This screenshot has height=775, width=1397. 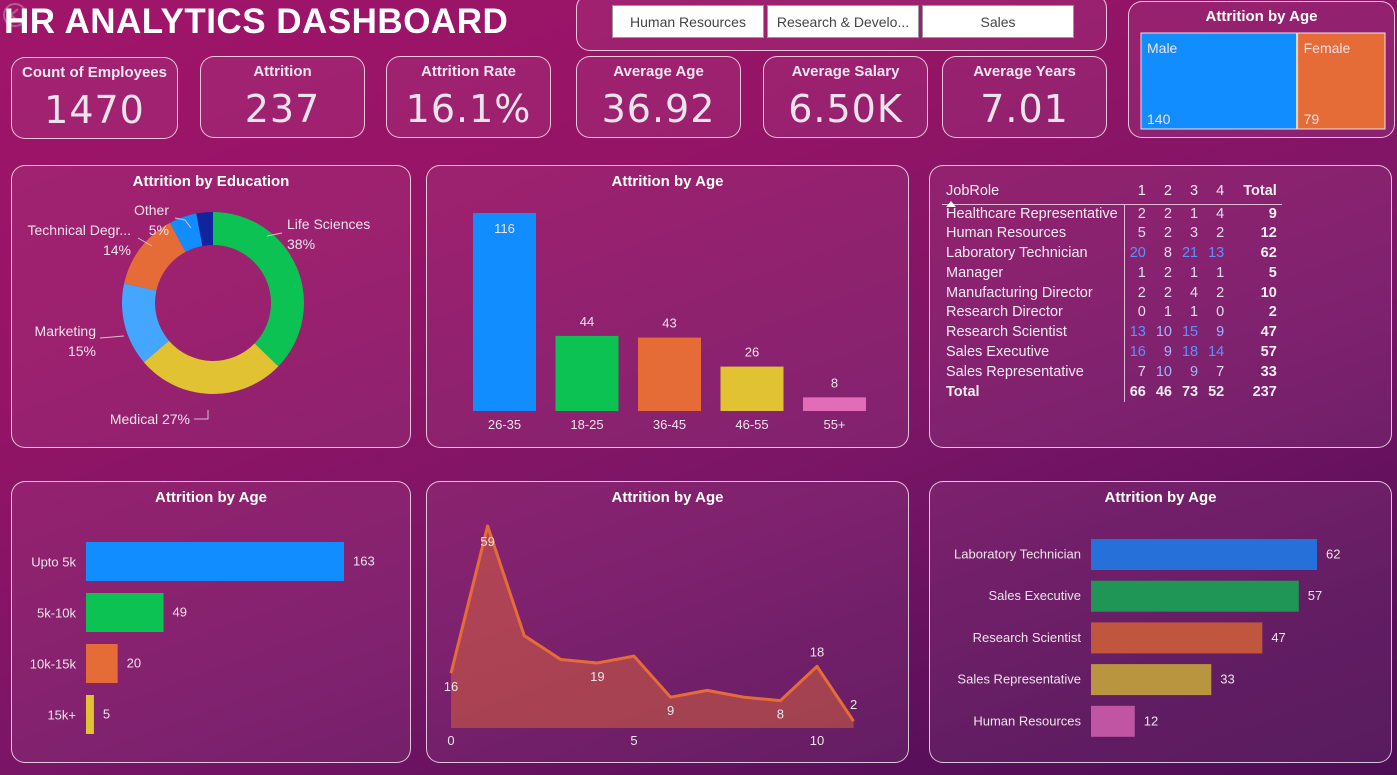 I want to click on matrix-cell: 3, so click(x=1194, y=233).